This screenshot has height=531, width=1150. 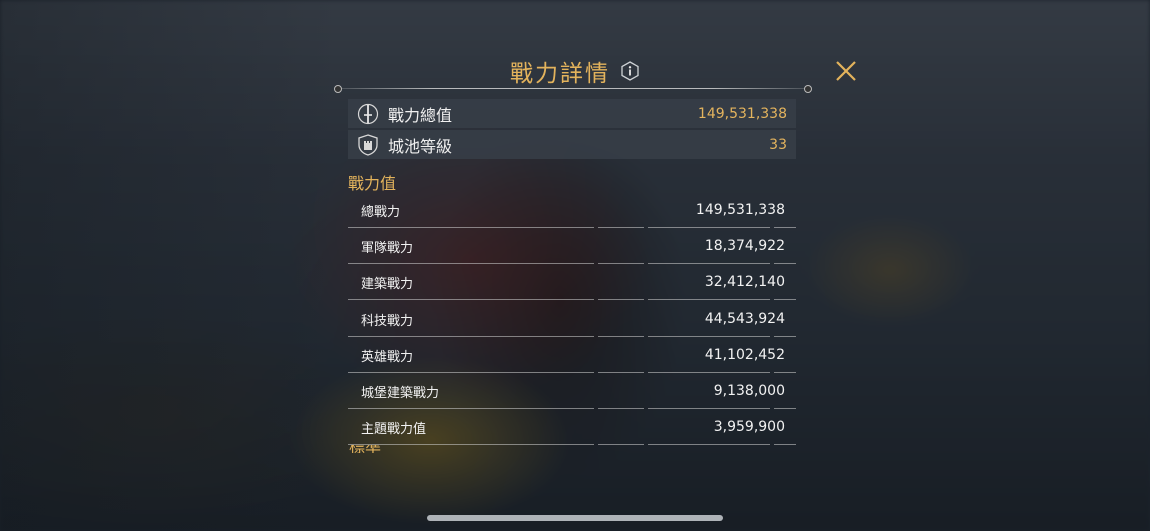 I want to click on dialog-header: 戰力詳情, so click(x=575, y=71).